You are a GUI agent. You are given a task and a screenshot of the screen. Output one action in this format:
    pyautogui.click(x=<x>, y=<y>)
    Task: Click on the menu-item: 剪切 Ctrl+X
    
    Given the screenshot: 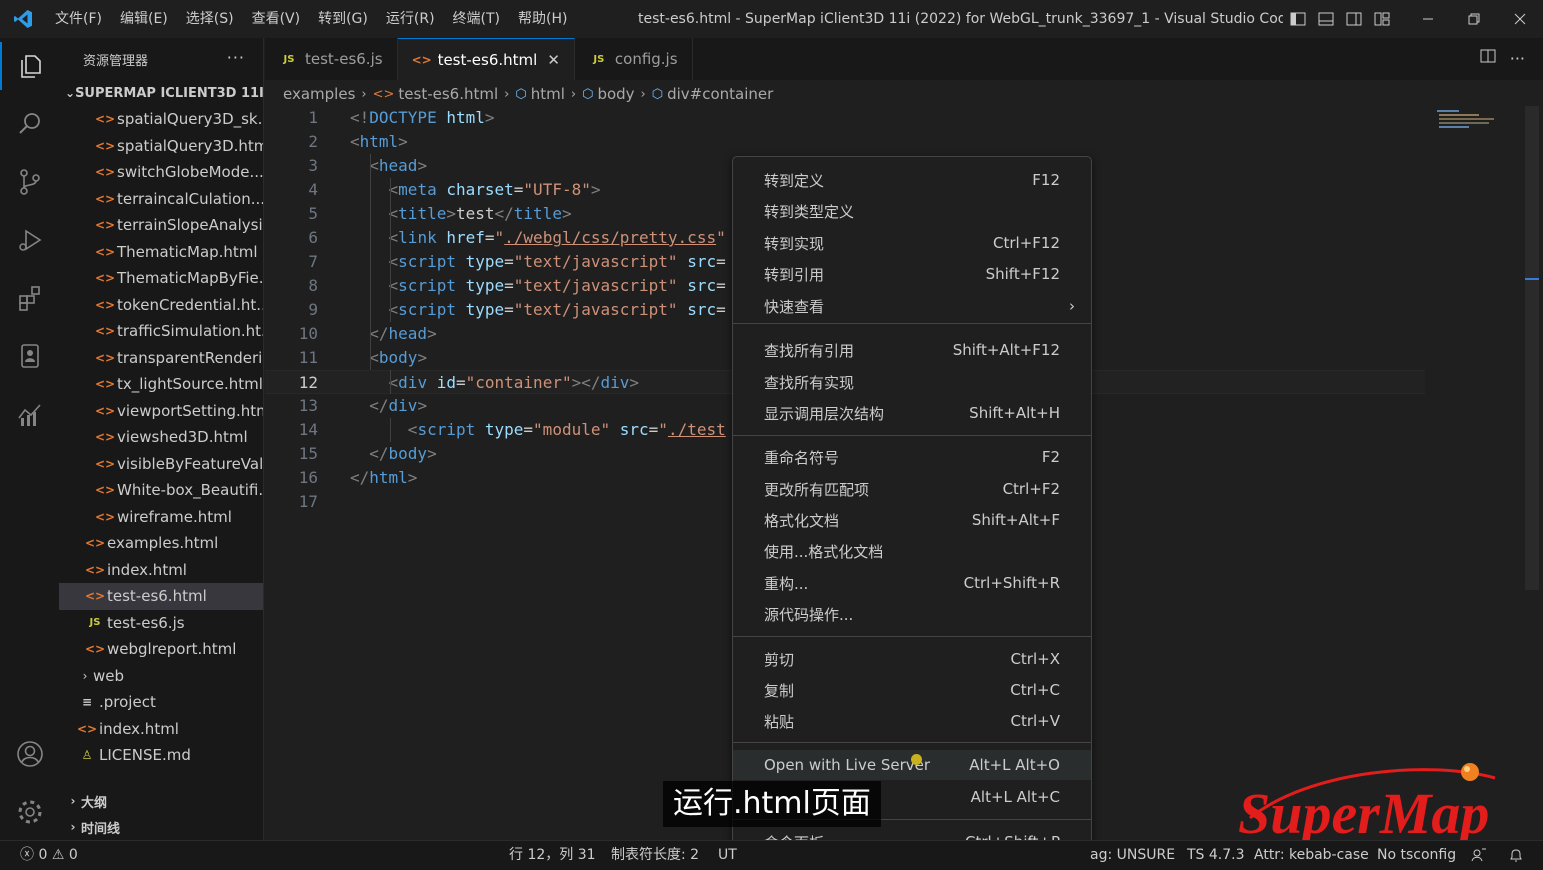 What is the action you would take?
    pyautogui.click(x=912, y=659)
    